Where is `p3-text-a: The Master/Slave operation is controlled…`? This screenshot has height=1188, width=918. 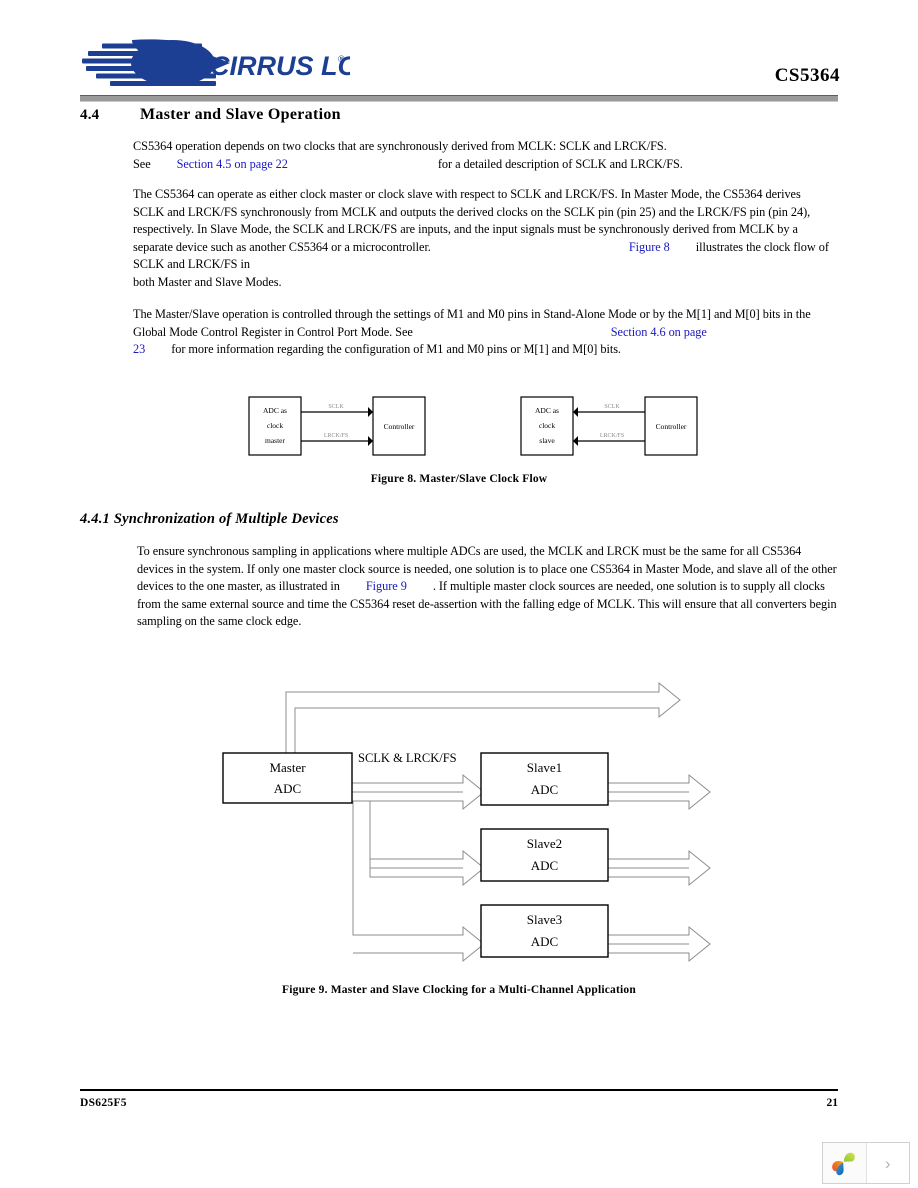
p3-text-a: The Master/Slave operation is controlled… is located at coordinates (472, 323).